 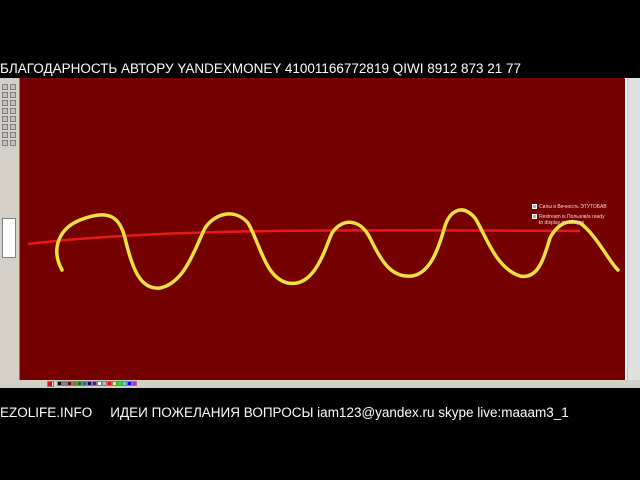 I want to click on current-color-indicator, so click(x=50, y=384).